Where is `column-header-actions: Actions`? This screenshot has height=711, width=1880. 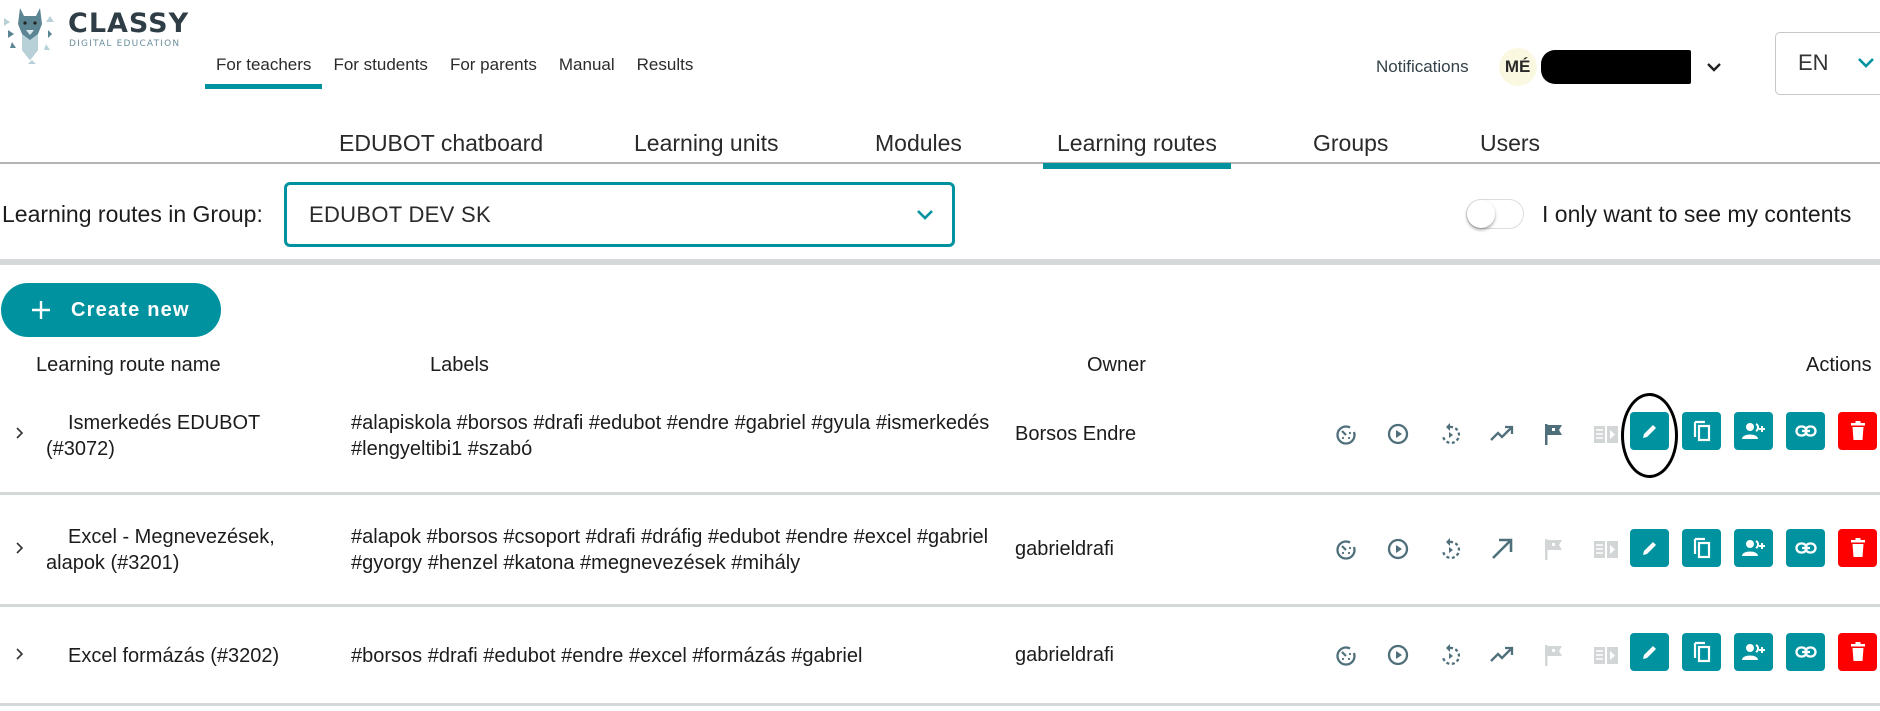
column-header-actions: Actions is located at coordinates (1839, 365).